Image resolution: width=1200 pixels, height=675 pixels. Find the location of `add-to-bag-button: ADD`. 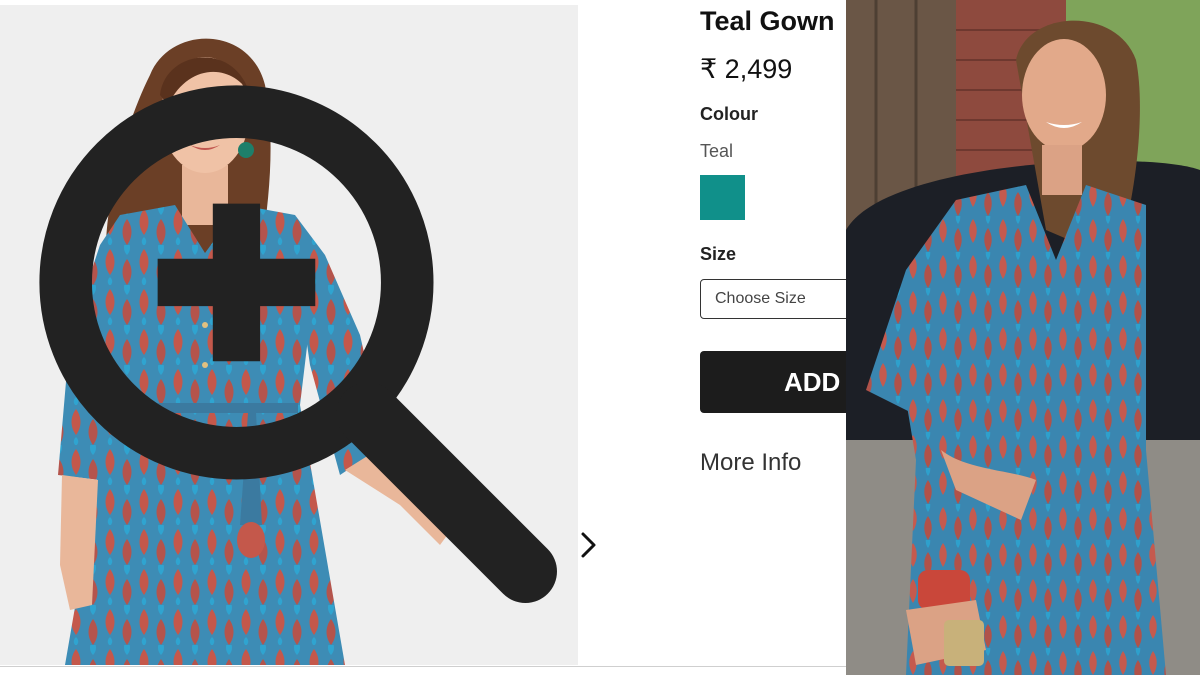

add-to-bag-button: ADD is located at coordinates (773, 382).